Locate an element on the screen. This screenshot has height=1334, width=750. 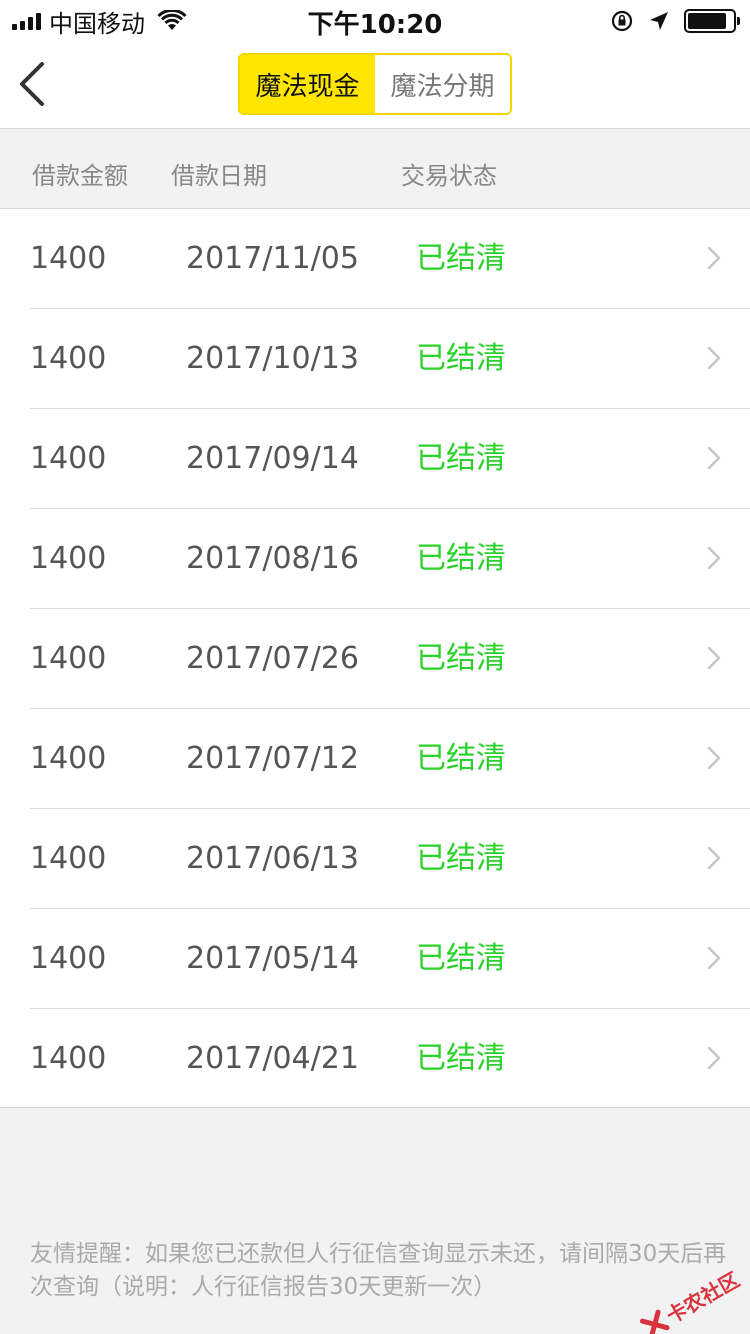
table-row: 1400 2017/11/05 已结清 is located at coordinates (375, 259).